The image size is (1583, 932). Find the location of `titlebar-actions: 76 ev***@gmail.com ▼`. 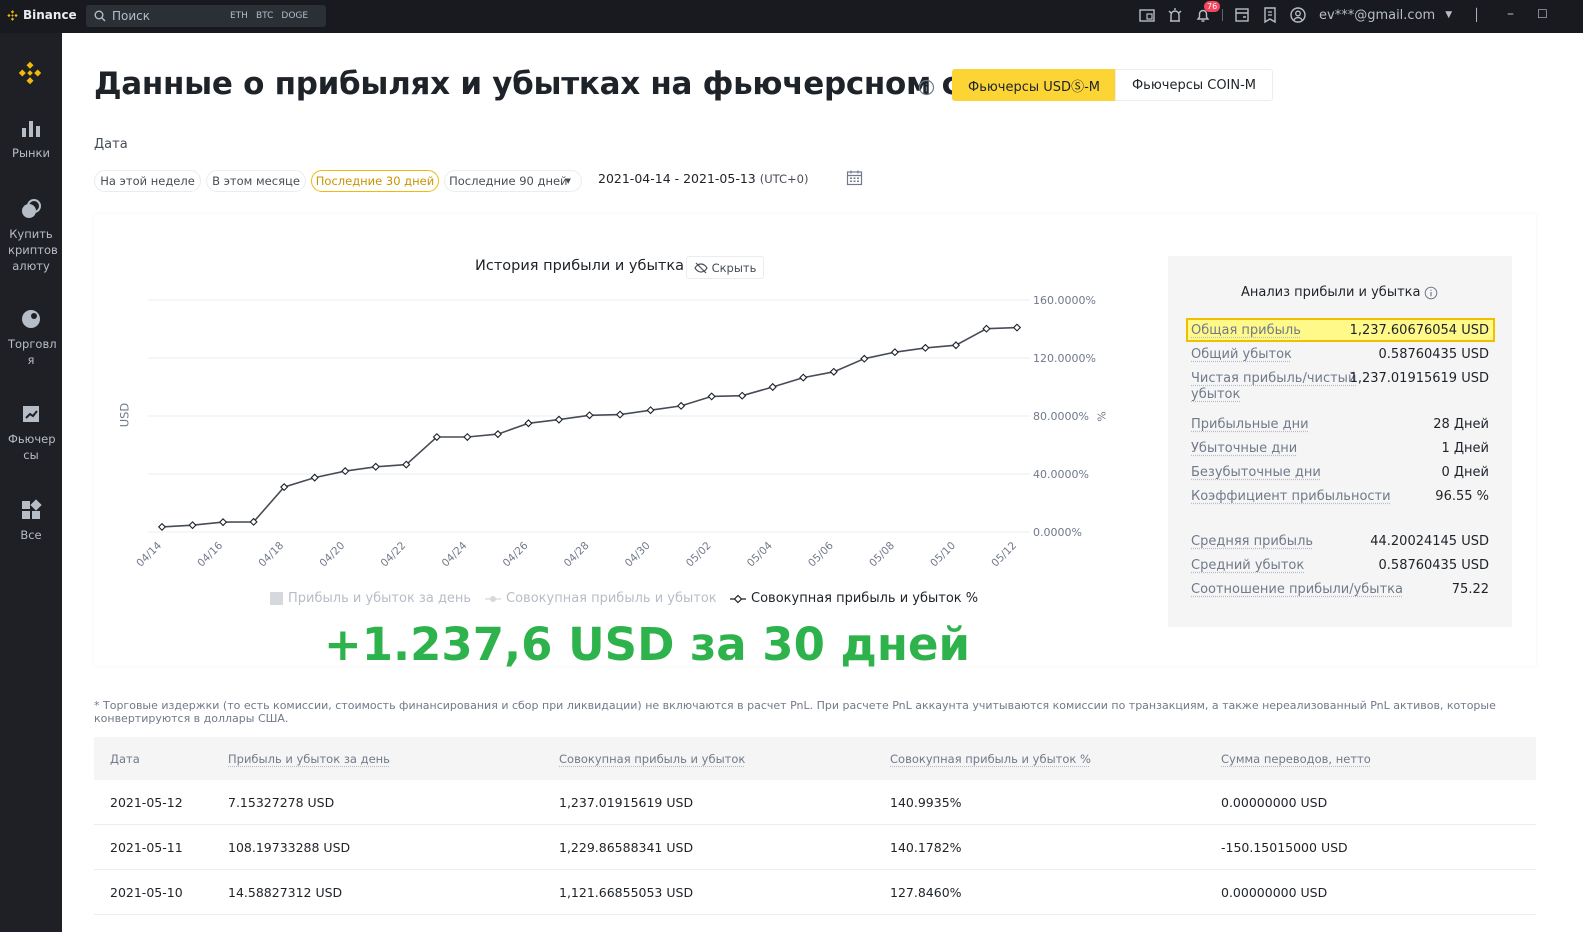

titlebar-actions: 76 ev***@gmail.com ▼ is located at coordinates (1295, 12).